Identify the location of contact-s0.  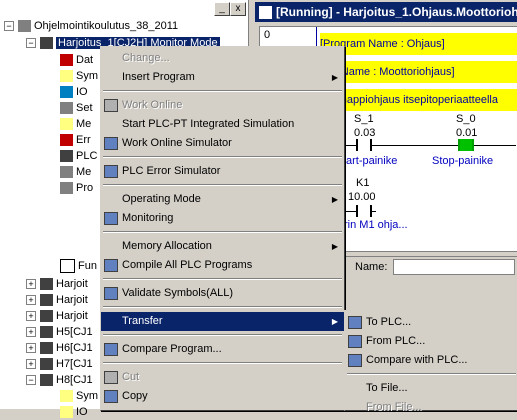
(466, 145).